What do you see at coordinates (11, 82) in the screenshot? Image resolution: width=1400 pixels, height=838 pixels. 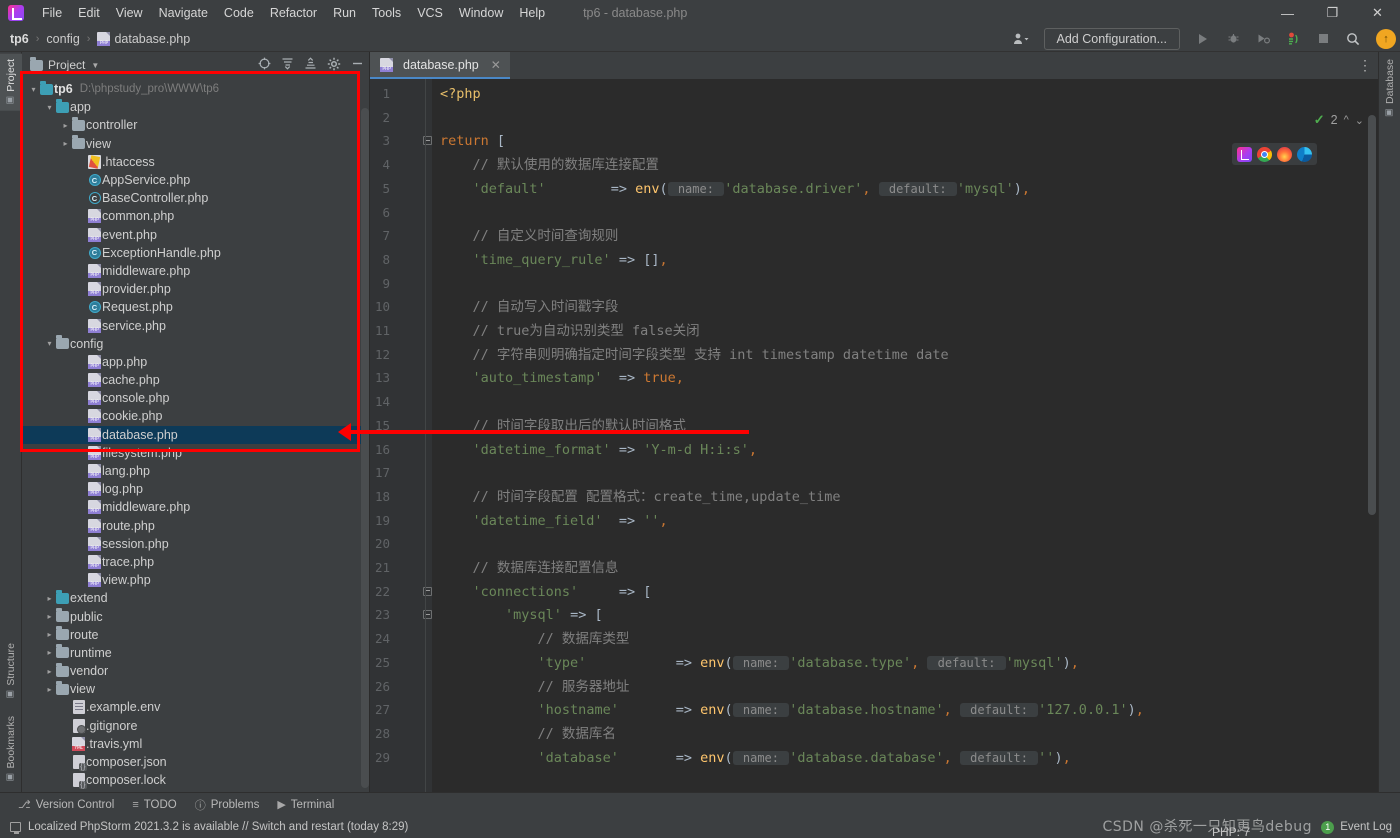 I see `tool-tab-project: ▣ Project` at bounding box center [11, 82].